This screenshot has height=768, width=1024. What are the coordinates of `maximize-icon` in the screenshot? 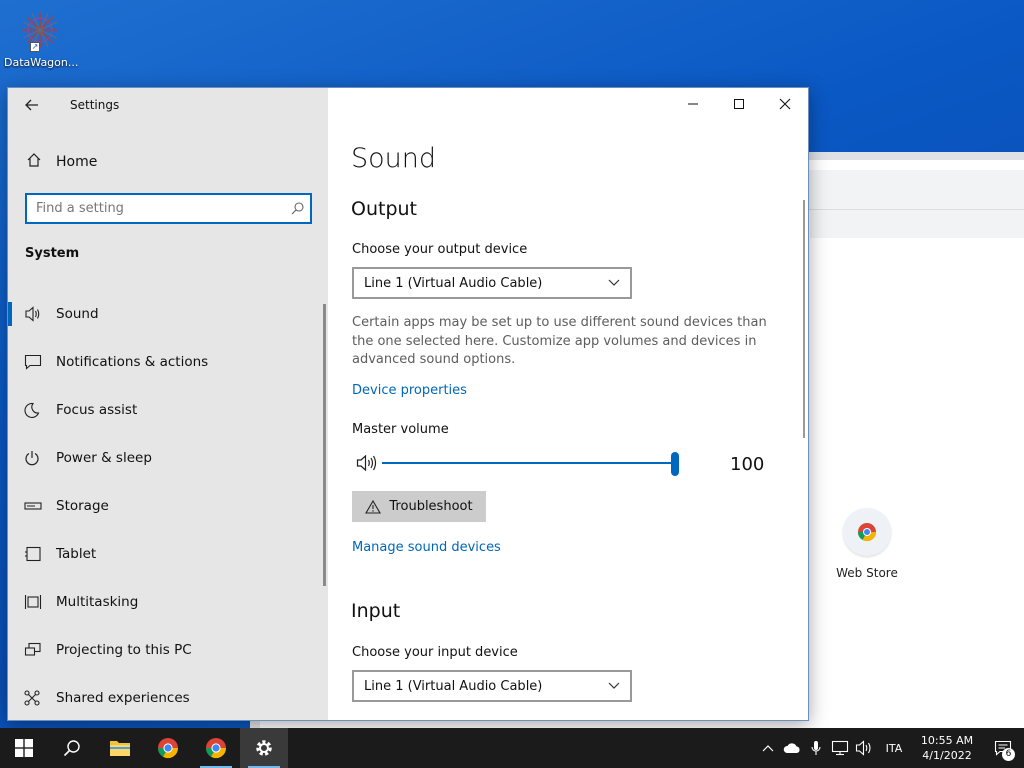 It's located at (739, 104).